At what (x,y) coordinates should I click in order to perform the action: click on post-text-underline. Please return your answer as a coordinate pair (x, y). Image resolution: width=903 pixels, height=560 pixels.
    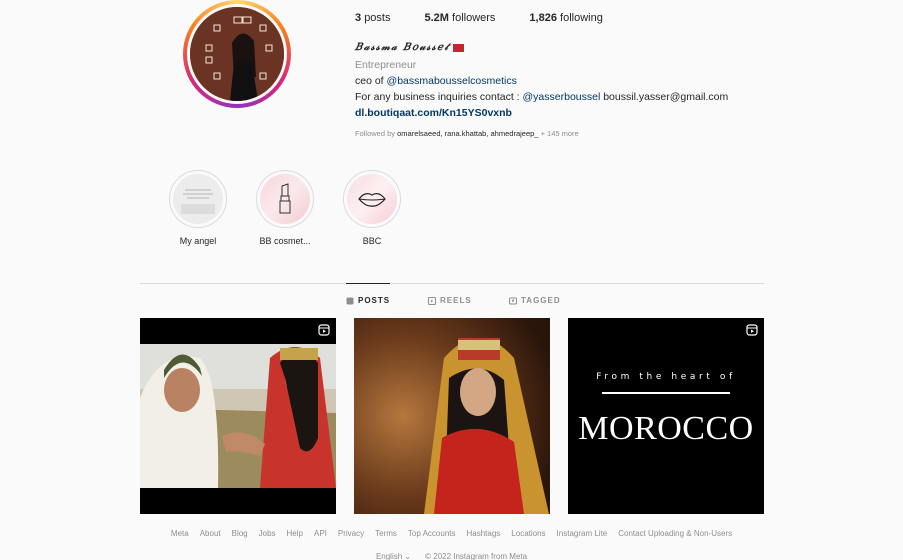
    Looking at the image, I should click on (666, 393).